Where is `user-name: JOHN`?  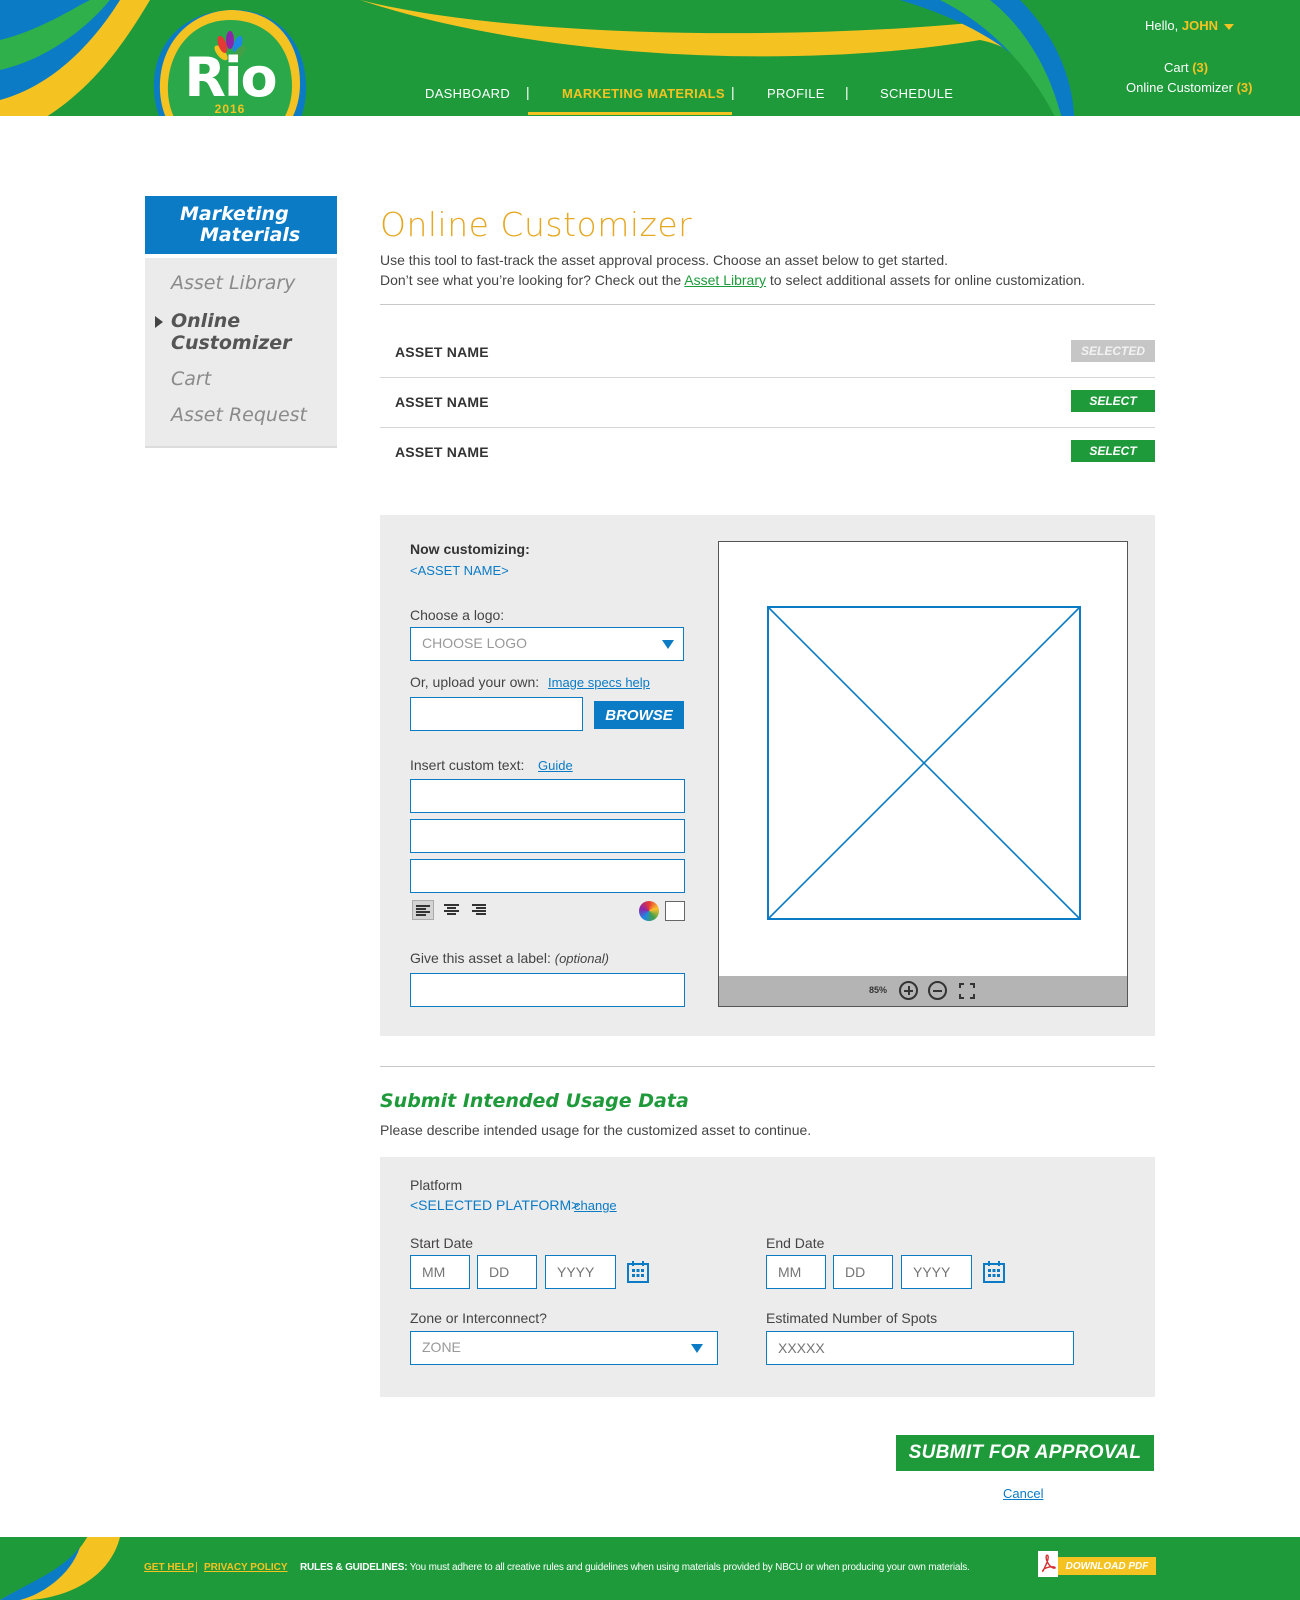 user-name: JOHN is located at coordinates (1199, 25).